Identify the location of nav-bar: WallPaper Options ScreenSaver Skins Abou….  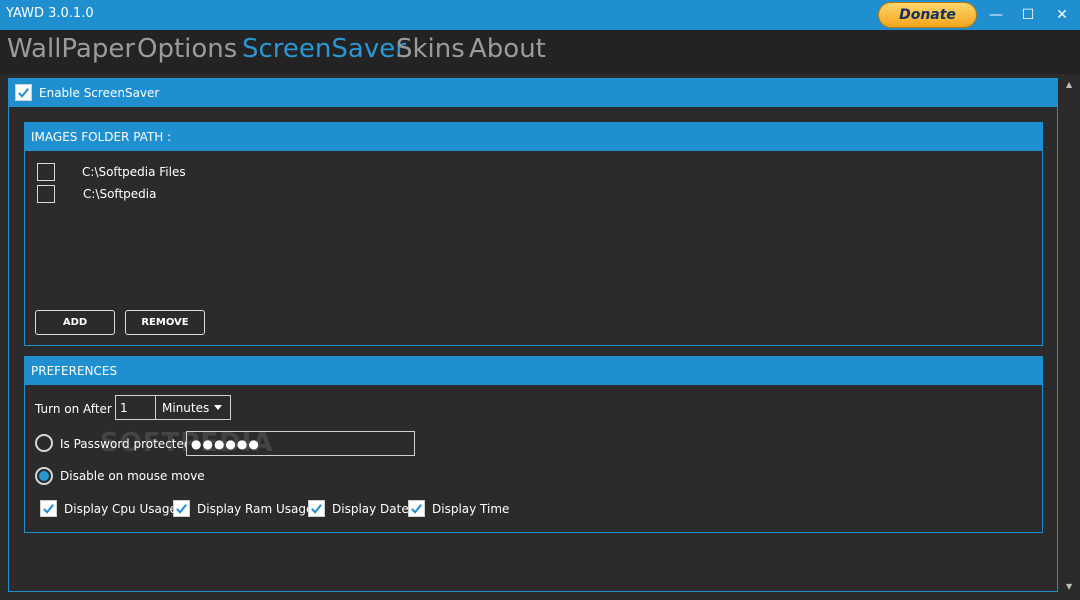
(540, 52).